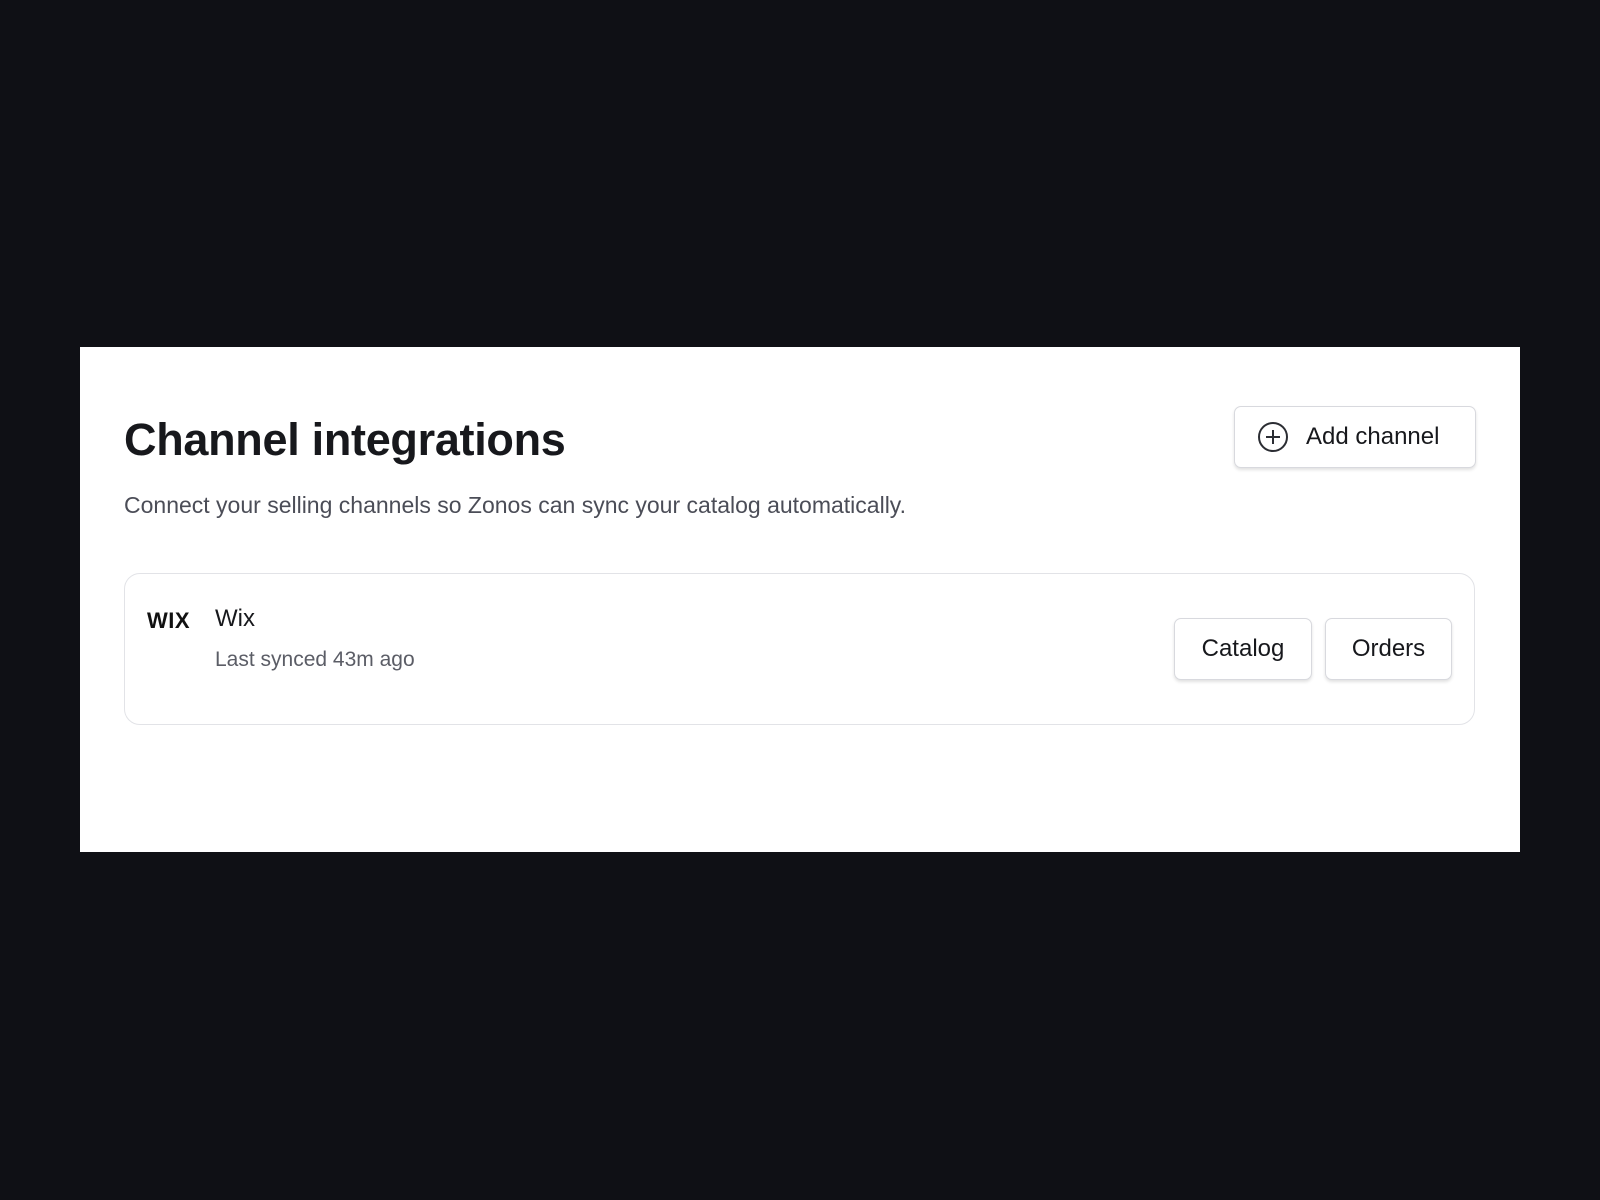  I want to click on channel-actions: Catalog Orders, so click(1313, 649).